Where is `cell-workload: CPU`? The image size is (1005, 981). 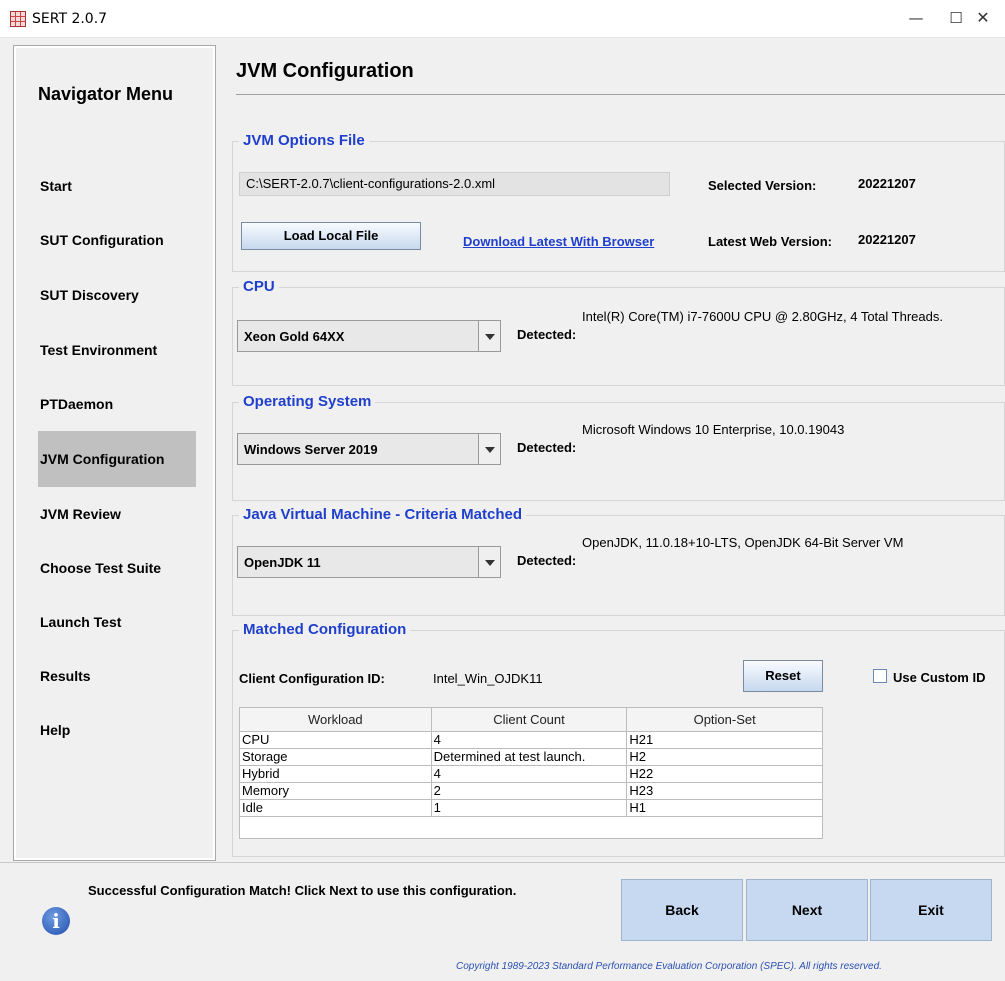 cell-workload: CPU is located at coordinates (335, 740).